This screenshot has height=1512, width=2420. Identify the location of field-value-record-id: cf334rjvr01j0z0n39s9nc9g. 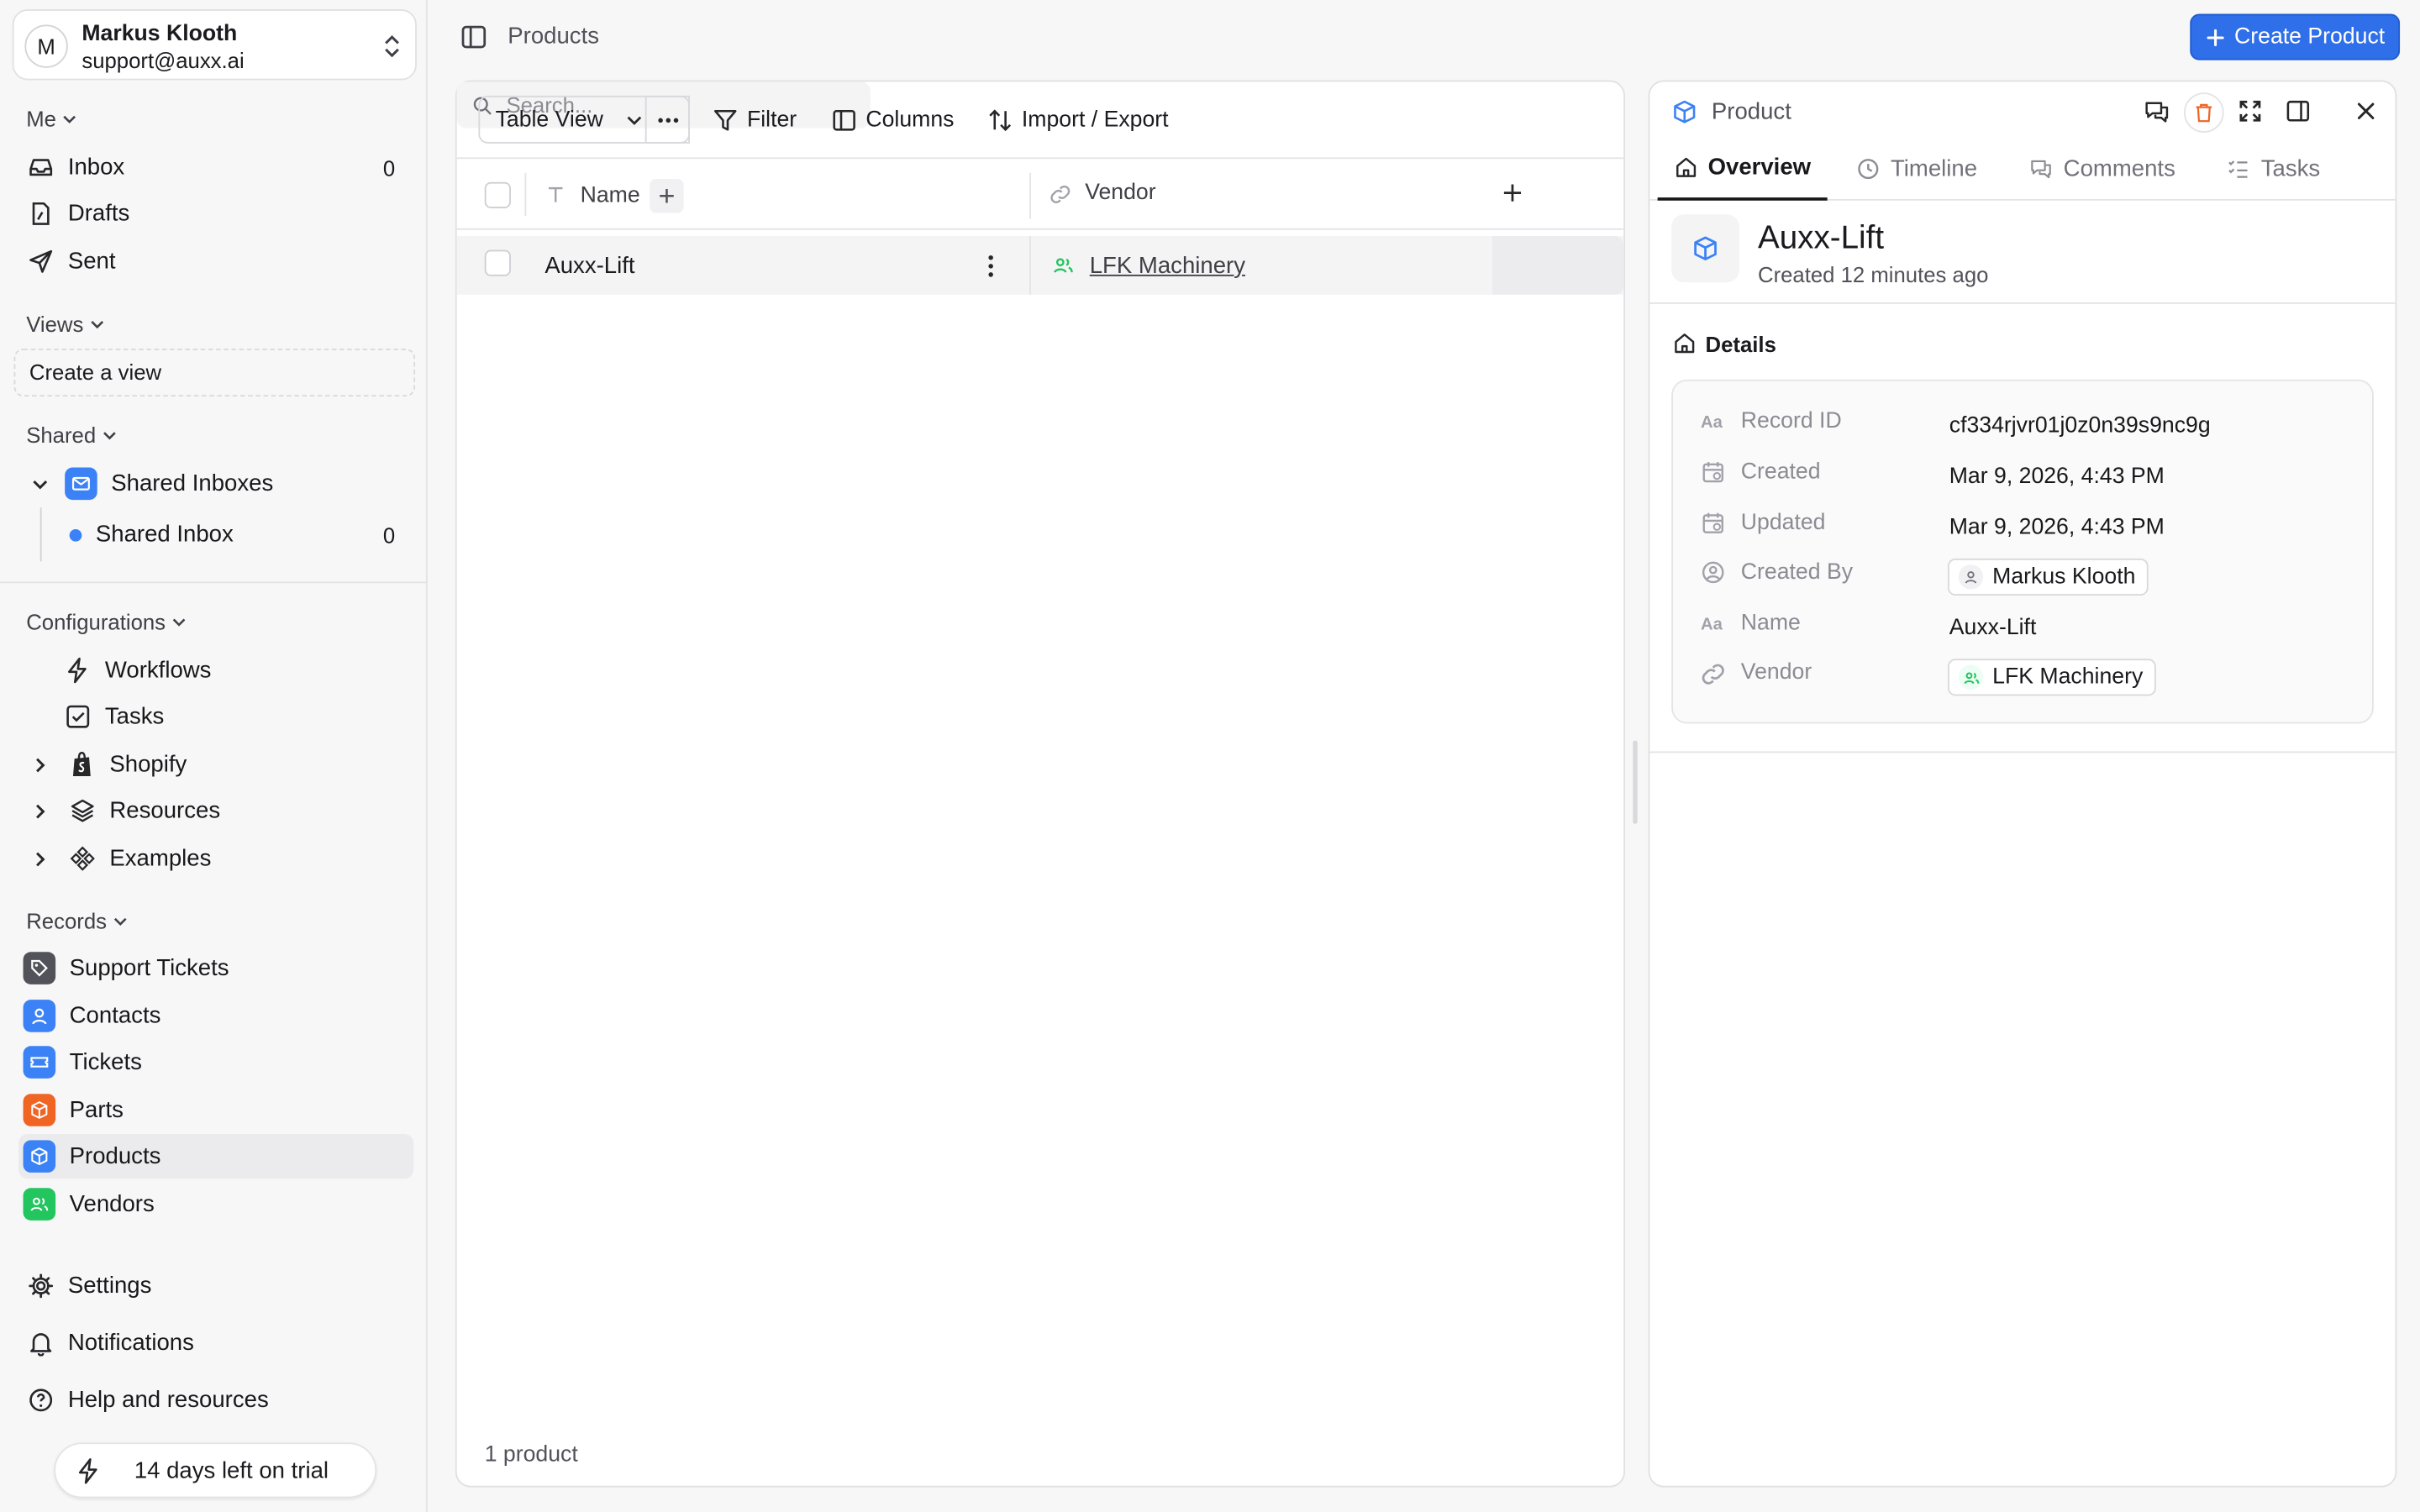
(2080, 425).